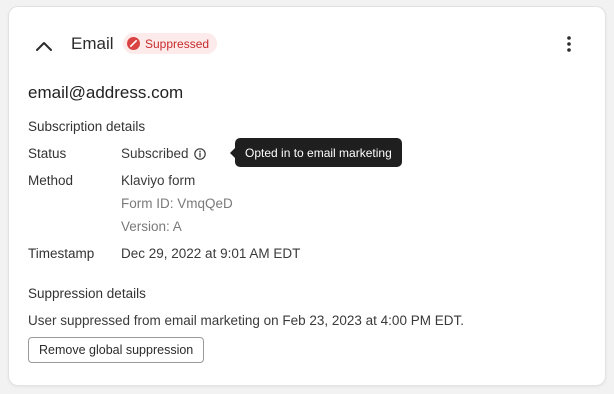 This screenshot has height=394, width=614. Describe the element at coordinates (51, 180) in the screenshot. I see `method-label: Method` at that location.